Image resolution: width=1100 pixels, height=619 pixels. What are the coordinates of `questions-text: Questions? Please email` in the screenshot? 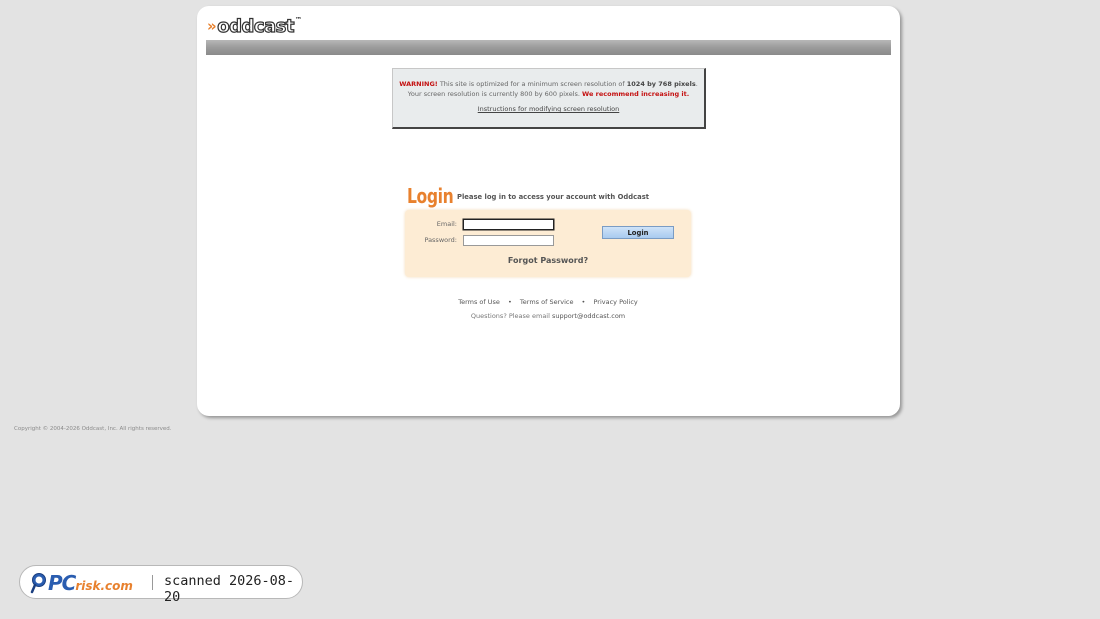 It's located at (510, 316).